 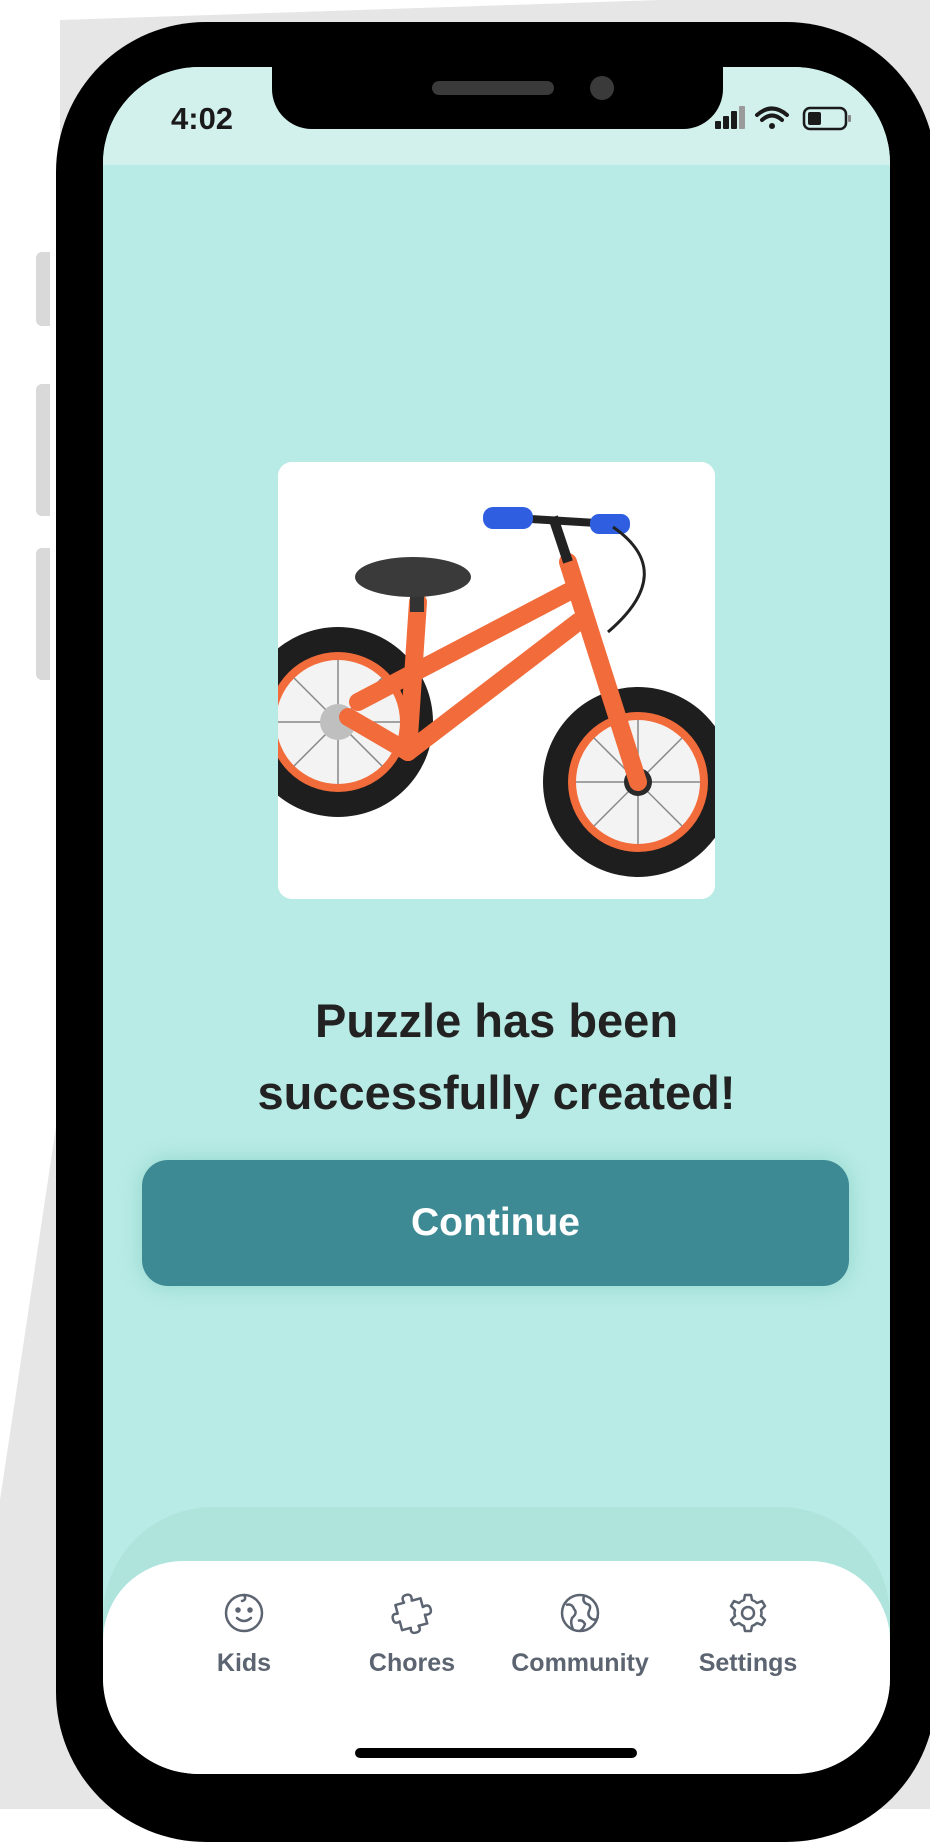 I want to click on tab-kids: Kids, so click(x=244, y=1634).